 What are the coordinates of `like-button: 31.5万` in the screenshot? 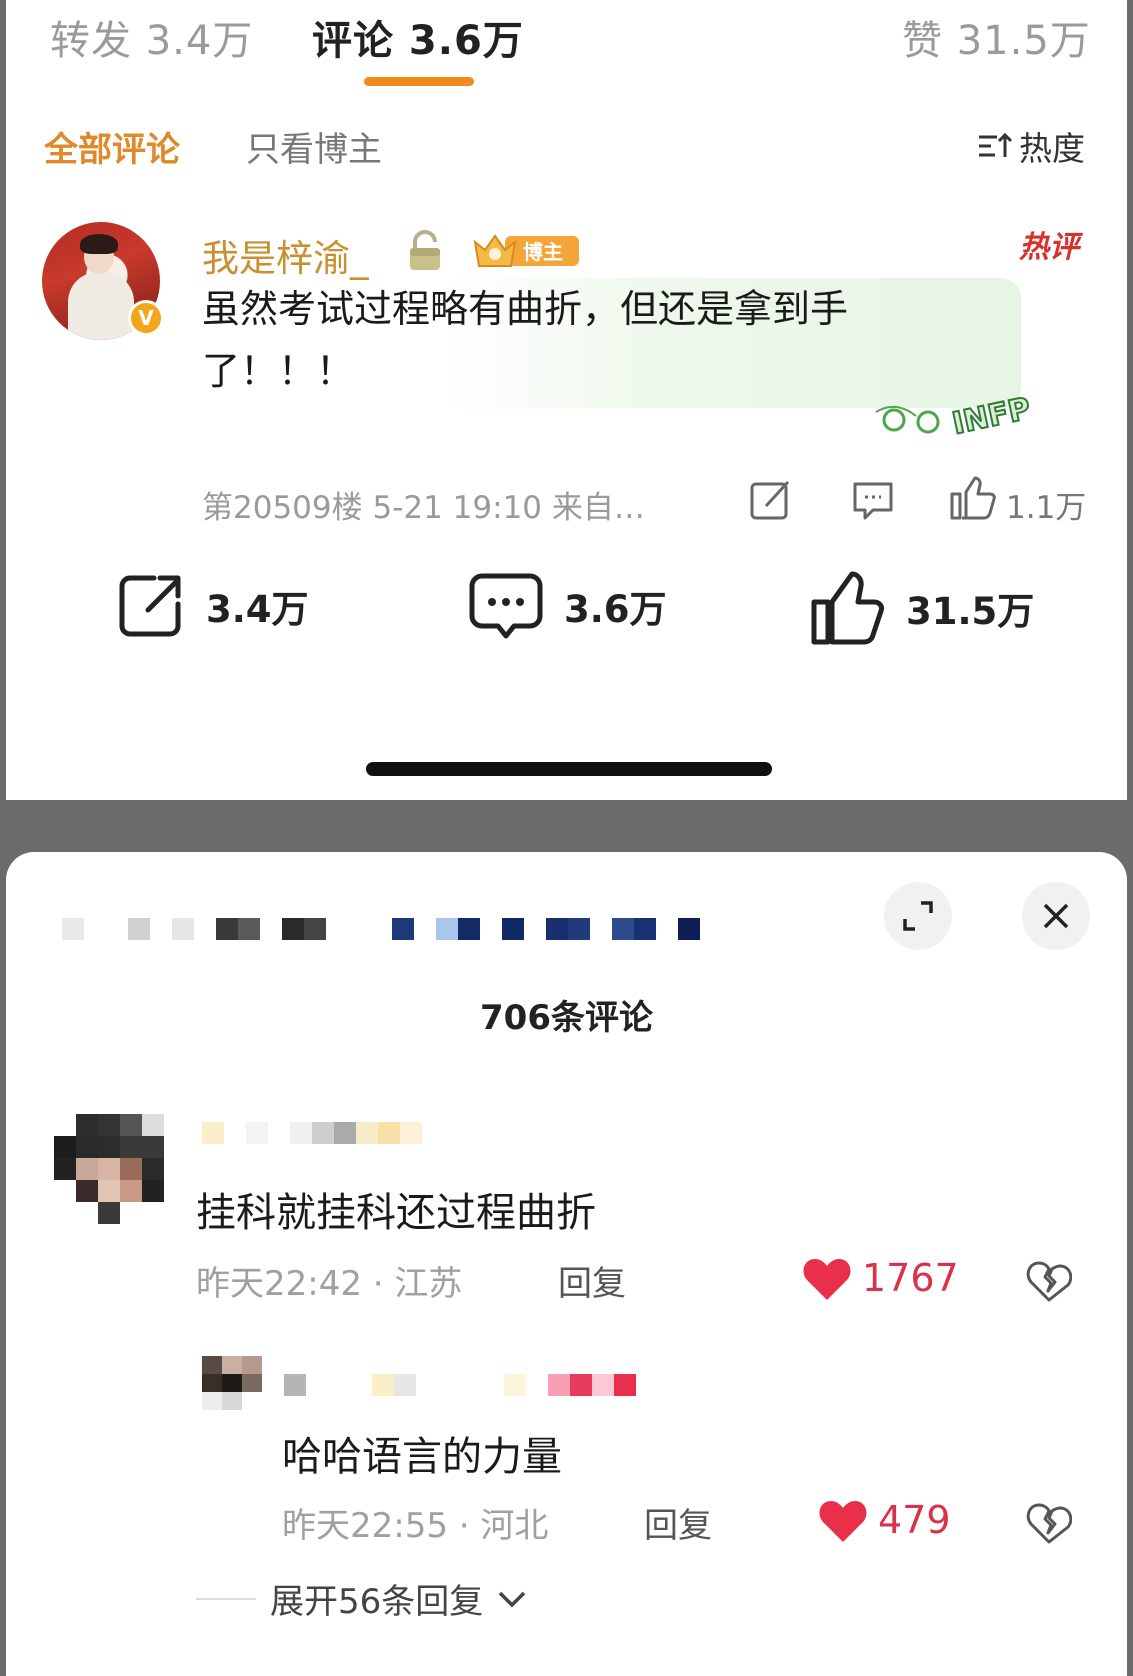 It's located at (922, 608).